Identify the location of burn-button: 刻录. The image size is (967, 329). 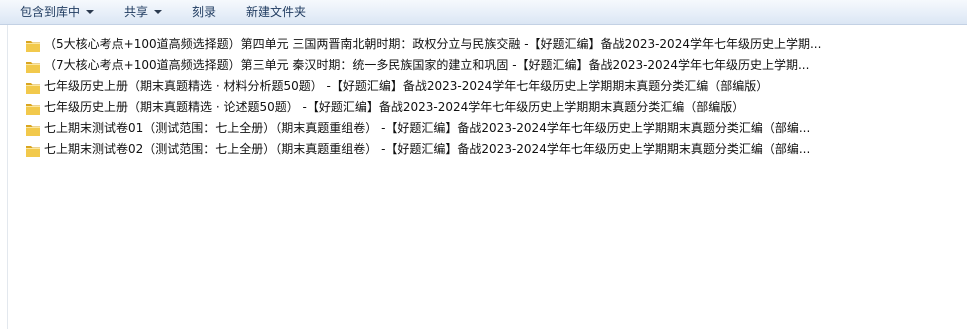
(204, 12).